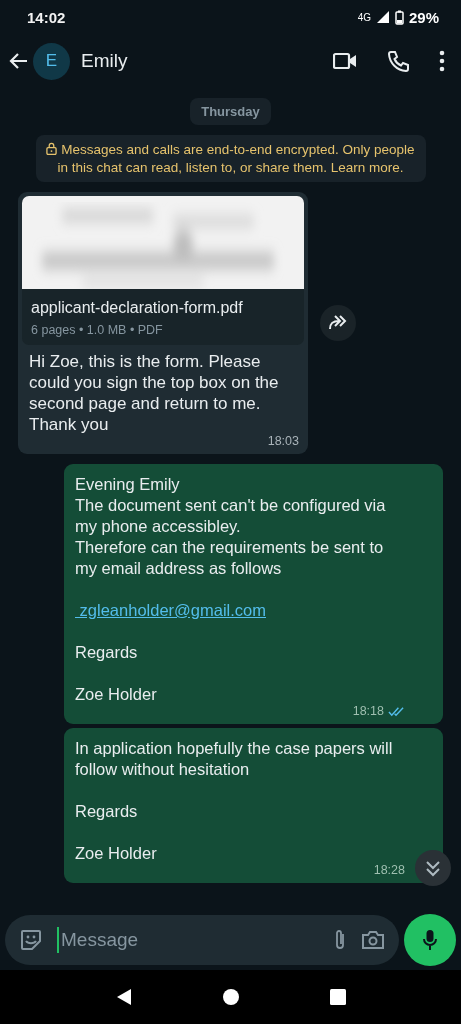 The image size is (461, 1024). I want to click on message-time: 18:28, so click(389, 870).